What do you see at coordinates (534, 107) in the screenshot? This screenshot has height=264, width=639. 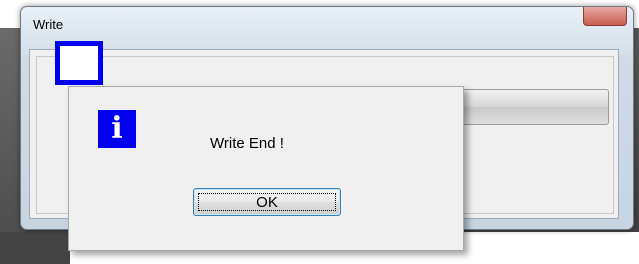 I see `write-progress-bar` at bounding box center [534, 107].